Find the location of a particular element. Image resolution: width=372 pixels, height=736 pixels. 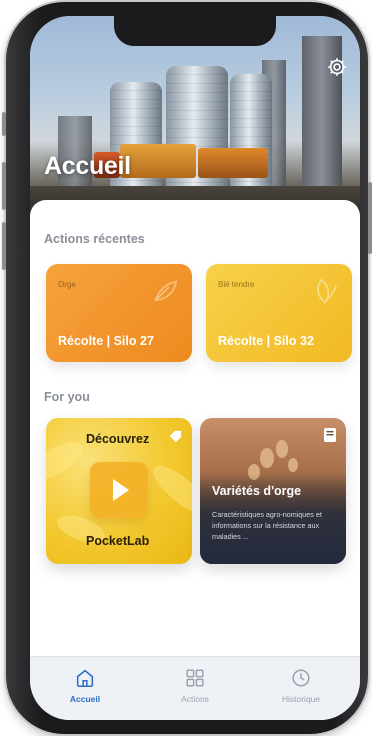

crop-tag: Blé tendre is located at coordinates (236, 284).